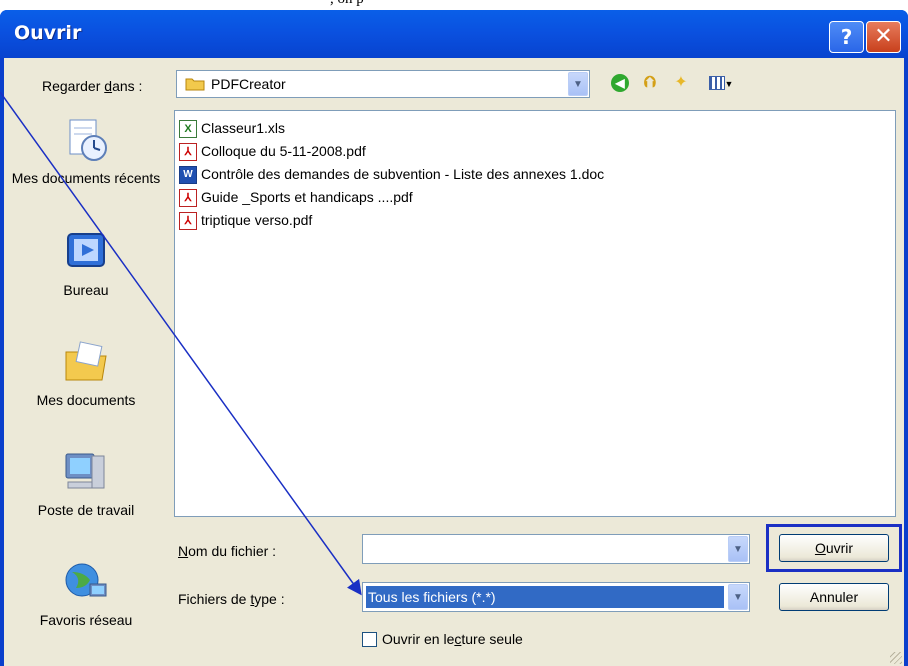  I want to click on file-item: ⅄ Guide _Sports et handicaps ....pdf, so click(296, 197).